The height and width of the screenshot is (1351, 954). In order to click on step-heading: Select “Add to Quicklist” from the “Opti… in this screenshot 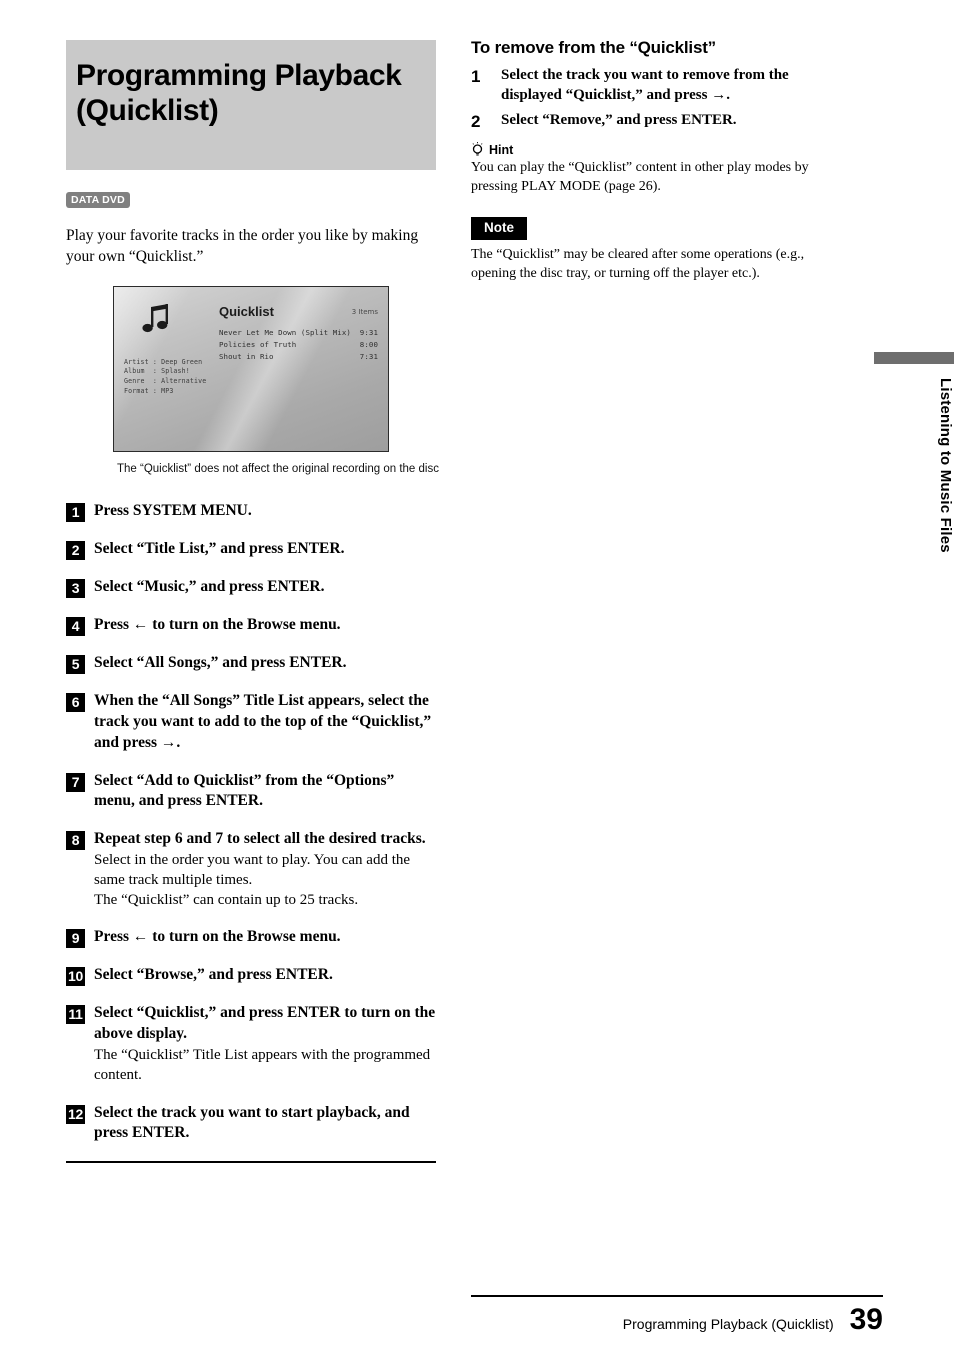, I will do `click(244, 790)`.